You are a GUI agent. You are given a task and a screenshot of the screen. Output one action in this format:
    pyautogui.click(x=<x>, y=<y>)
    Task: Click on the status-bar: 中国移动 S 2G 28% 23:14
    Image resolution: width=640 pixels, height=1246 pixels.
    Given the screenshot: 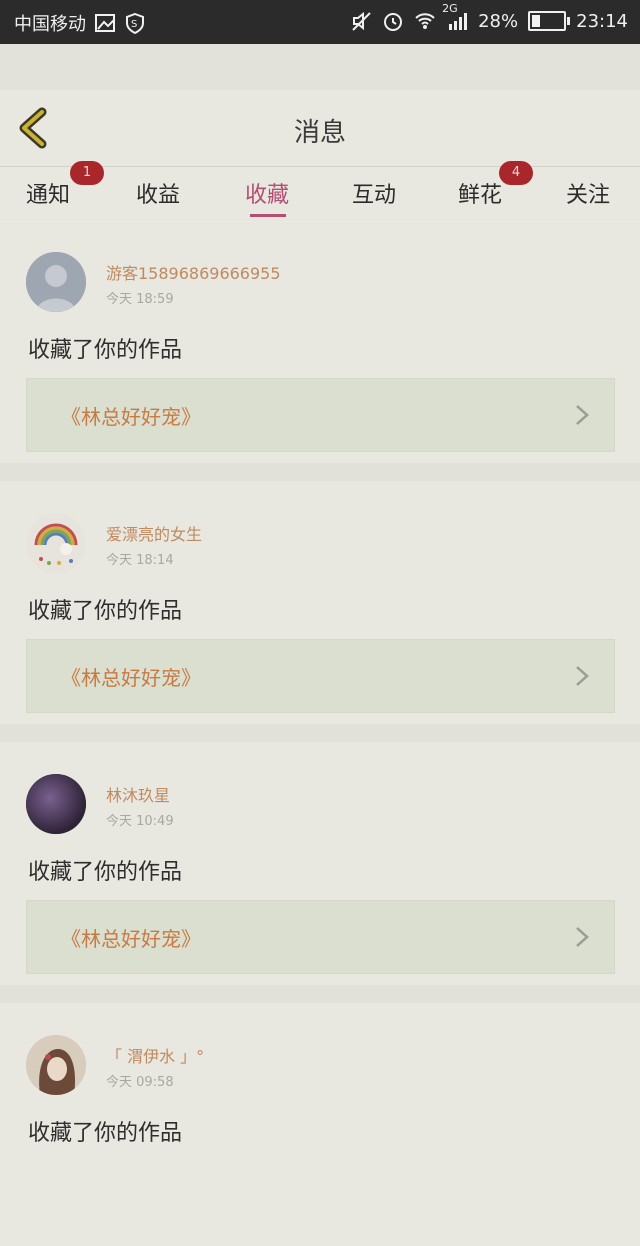 What is the action you would take?
    pyautogui.click(x=320, y=22)
    